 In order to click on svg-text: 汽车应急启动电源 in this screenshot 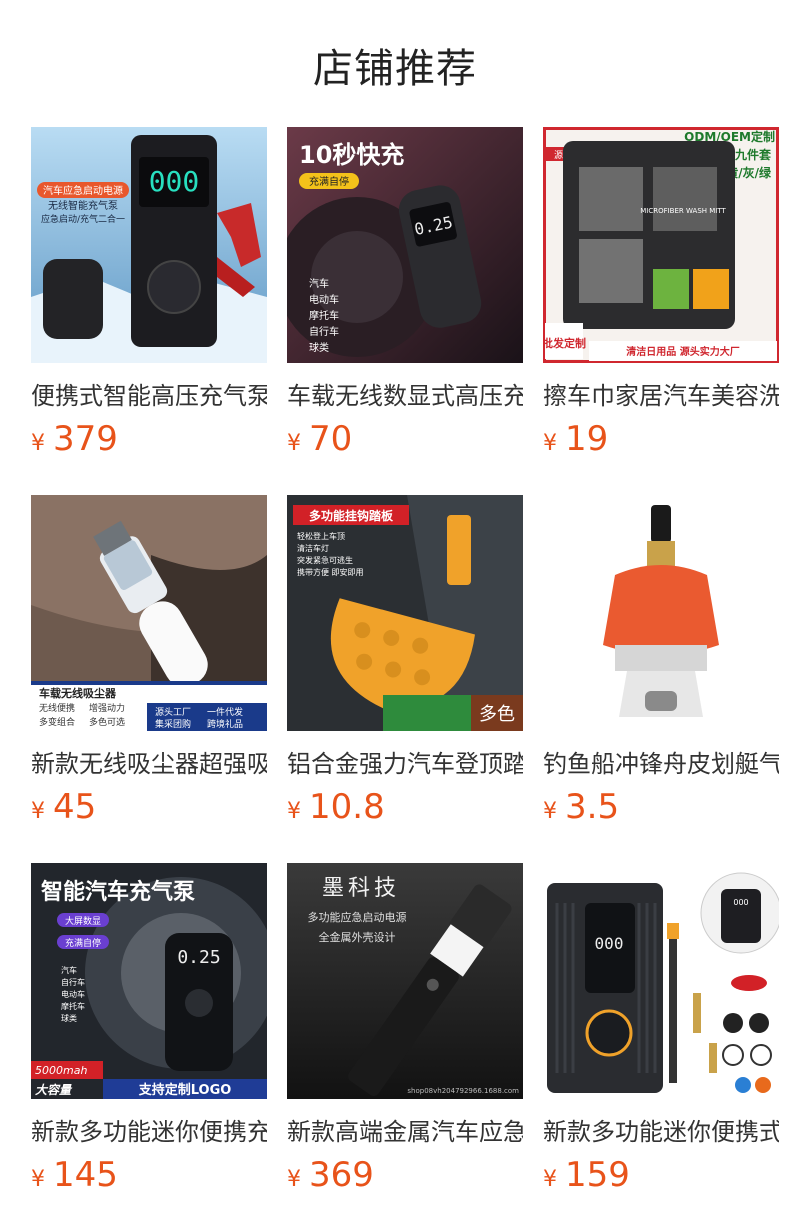, I will do `click(83, 190)`.